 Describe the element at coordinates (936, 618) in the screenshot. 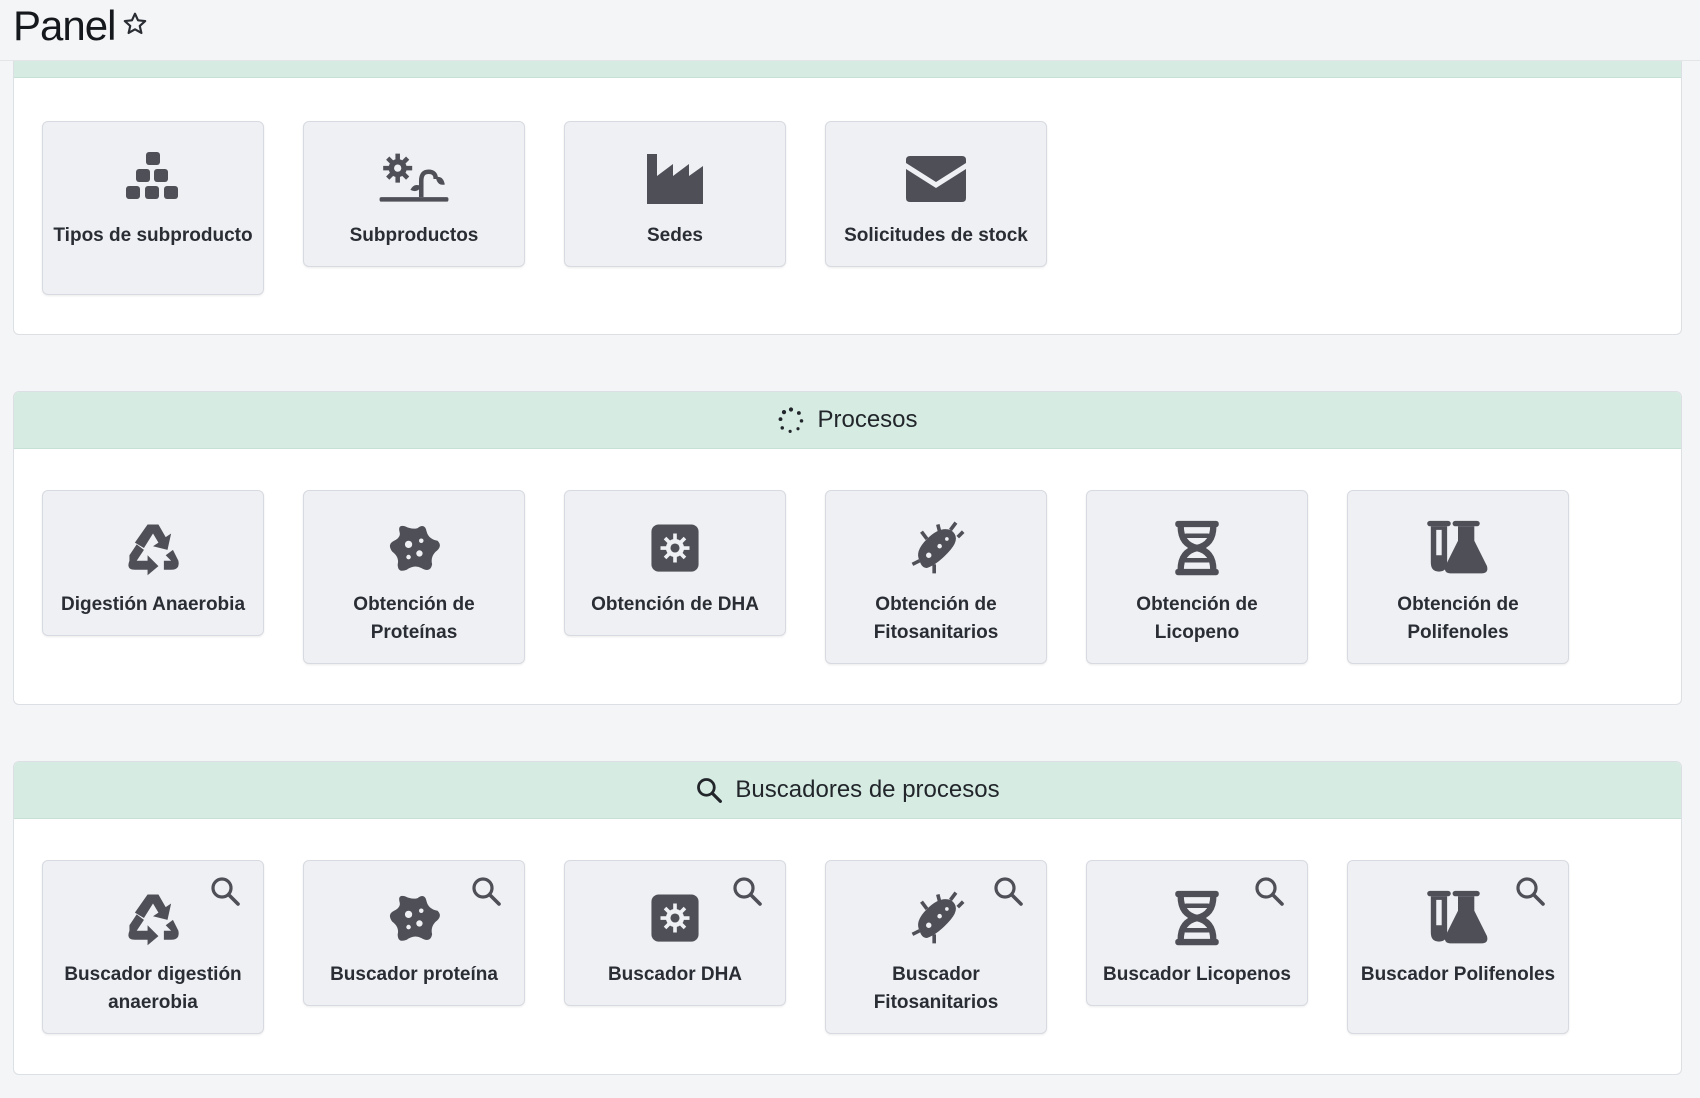

I see `tile-label: Obtención de Fitosanitarios` at that location.